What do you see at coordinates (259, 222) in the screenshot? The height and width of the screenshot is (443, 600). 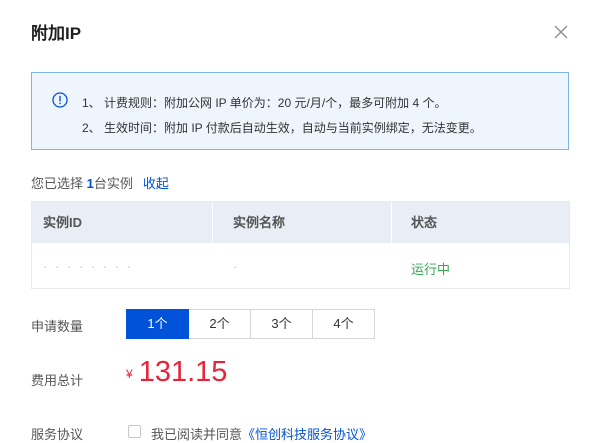 I see `column-instance-name: 实例名称` at bounding box center [259, 222].